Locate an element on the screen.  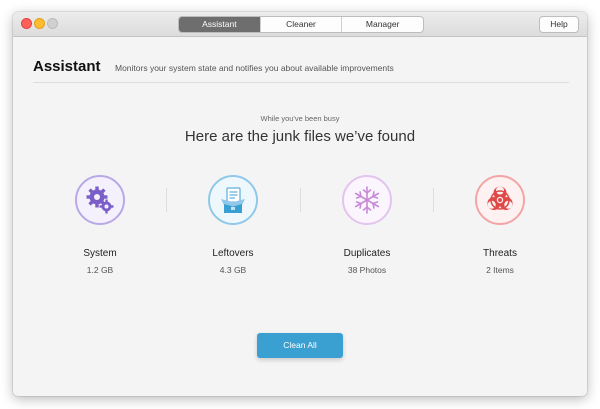
category-leftovers: Leftovers 4.3 GB is located at coordinates (233, 225).